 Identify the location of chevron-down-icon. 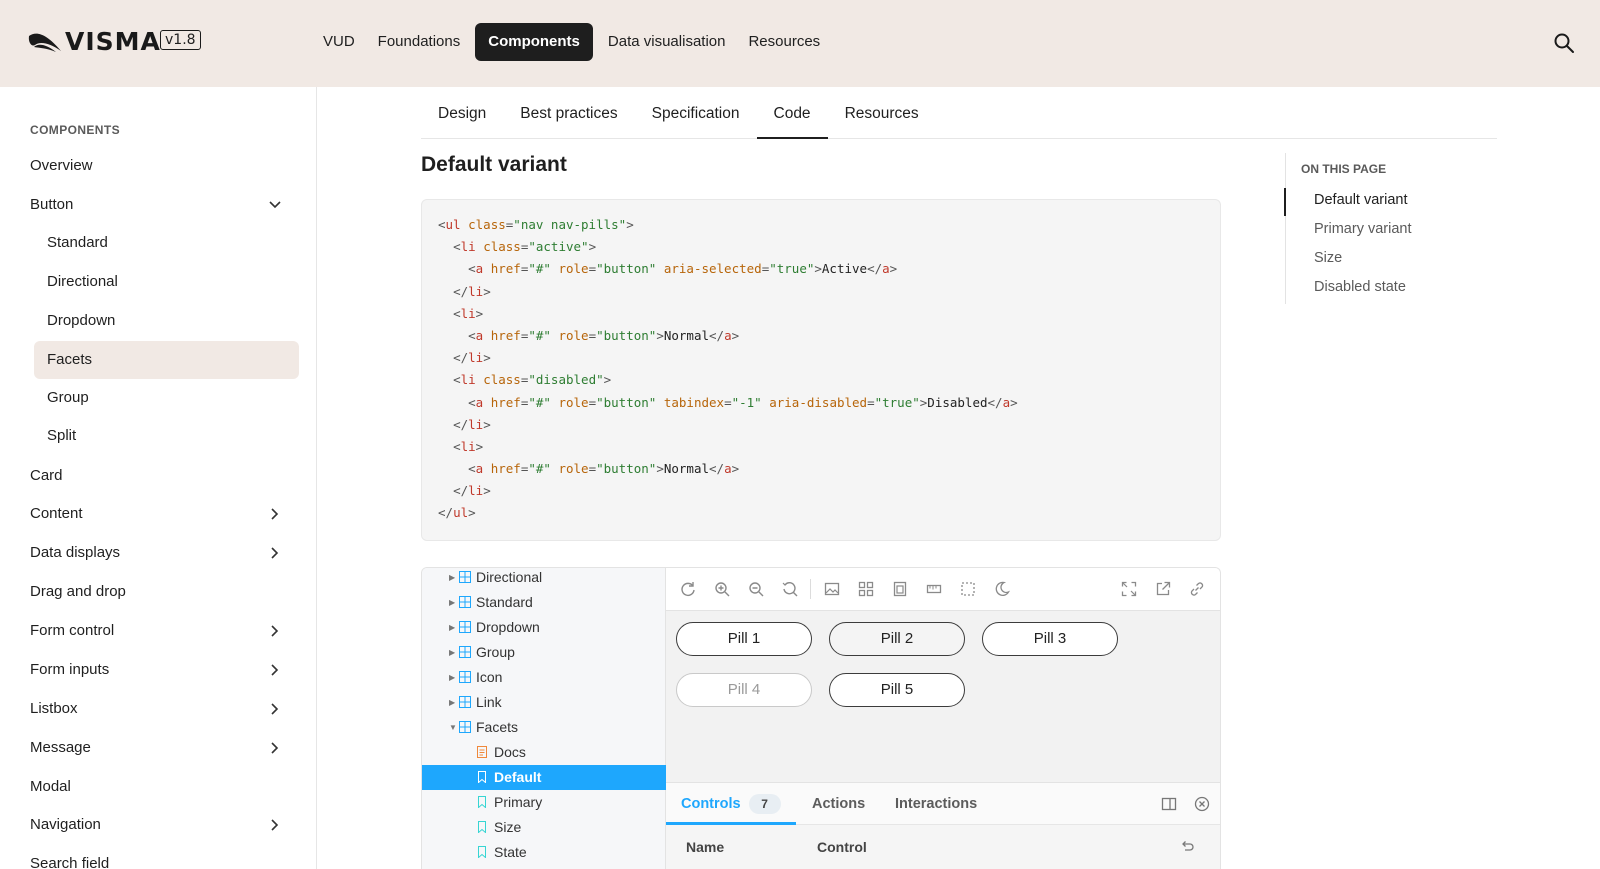
(275, 205).